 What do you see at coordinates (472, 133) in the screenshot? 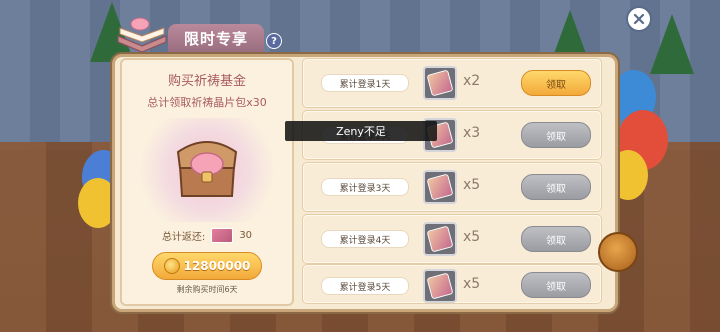
I see `reward-quantity: x3` at bounding box center [472, 133].